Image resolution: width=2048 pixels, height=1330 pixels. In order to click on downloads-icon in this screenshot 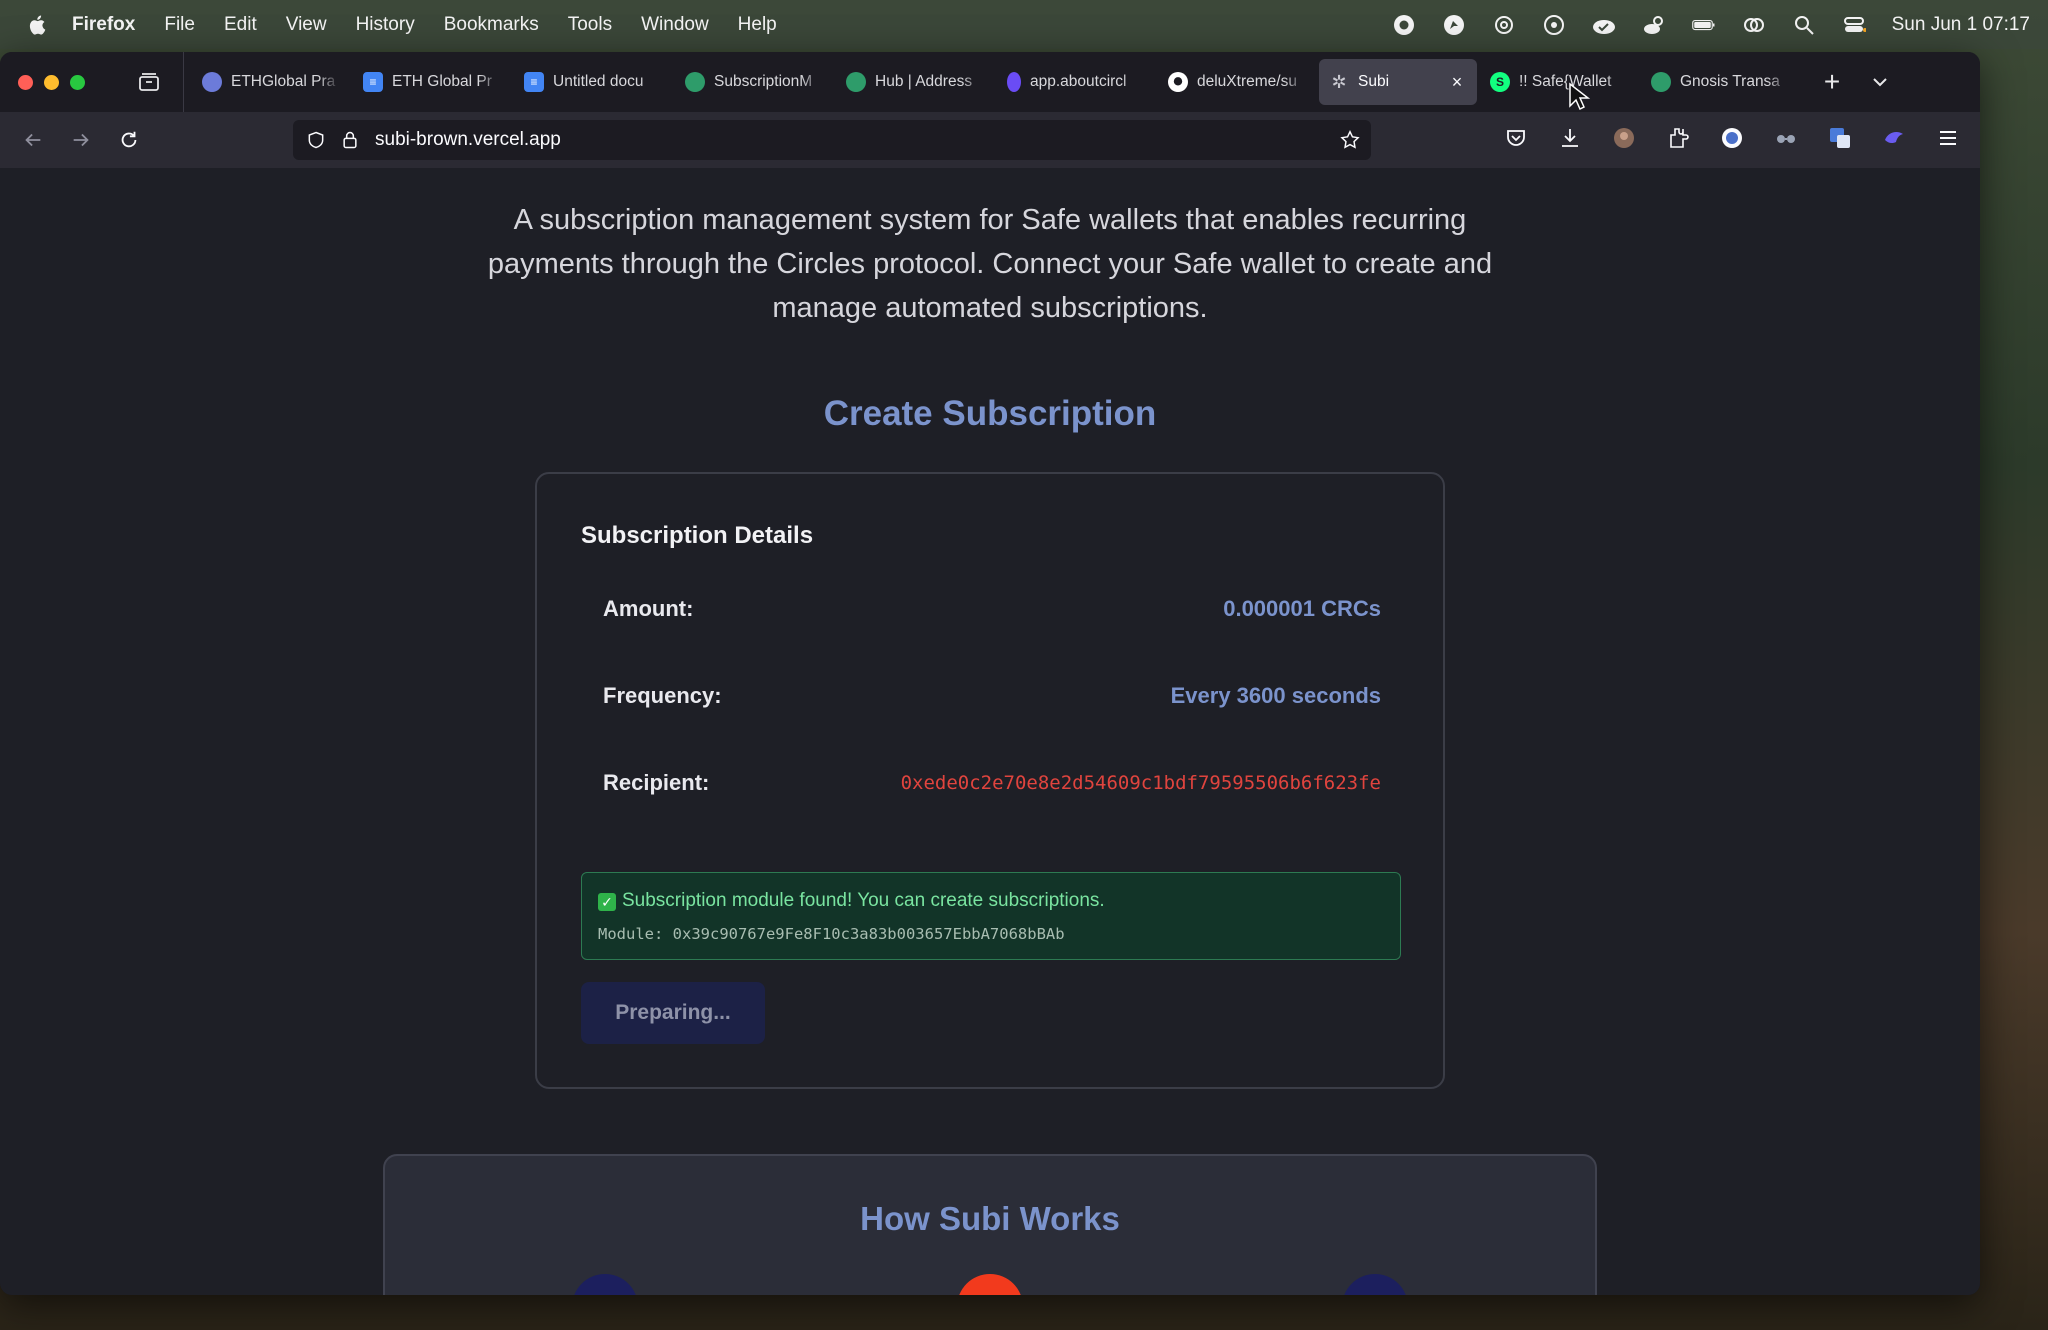, I will do `click(1570, 138)`.